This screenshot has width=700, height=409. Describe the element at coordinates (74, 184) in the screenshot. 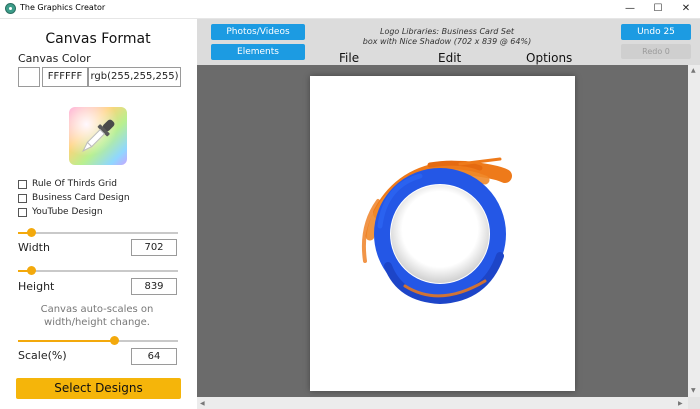

I see `rule-of-thirds-label: Rule Of Thirds Grid` at that location.